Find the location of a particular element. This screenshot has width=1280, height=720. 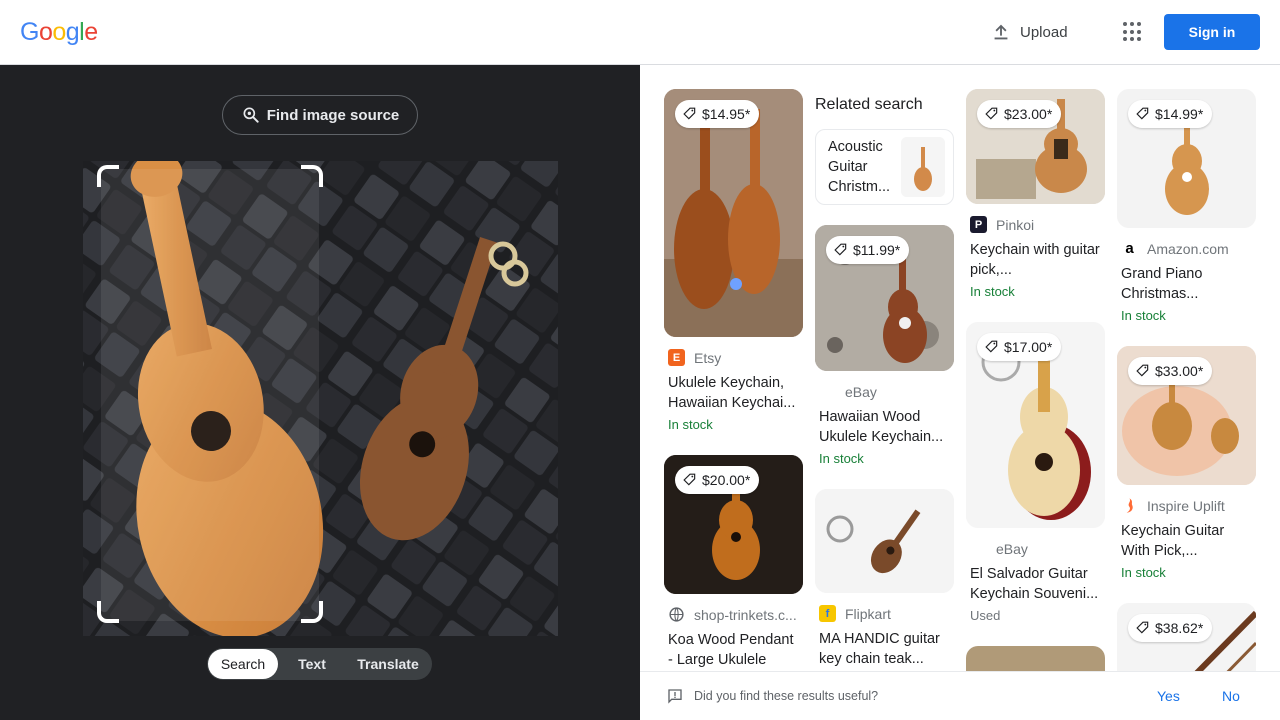

related-search-heading: Related search is located at coordinates (869, 104).